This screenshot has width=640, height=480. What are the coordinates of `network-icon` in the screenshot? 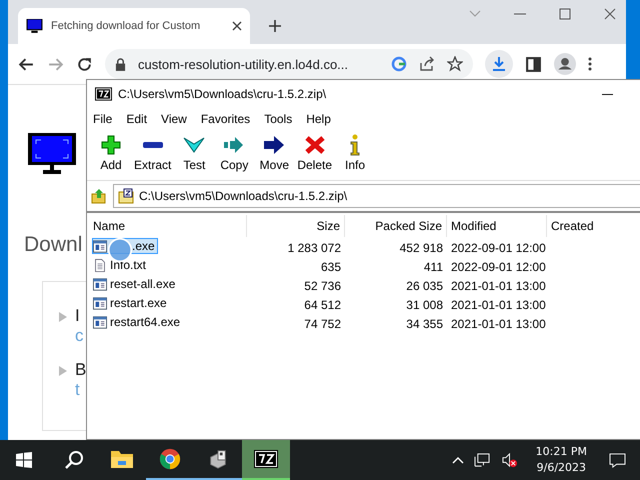 It's located at (482, 460).